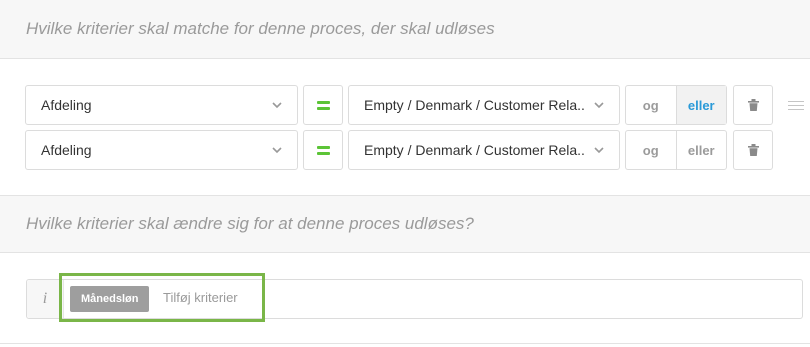 This screenshot has height=347, width=810. What do you see at coordinates (651, 150) in the screenshot?
I see `rule-2-and-option: og` at bounding box center [651, 150].